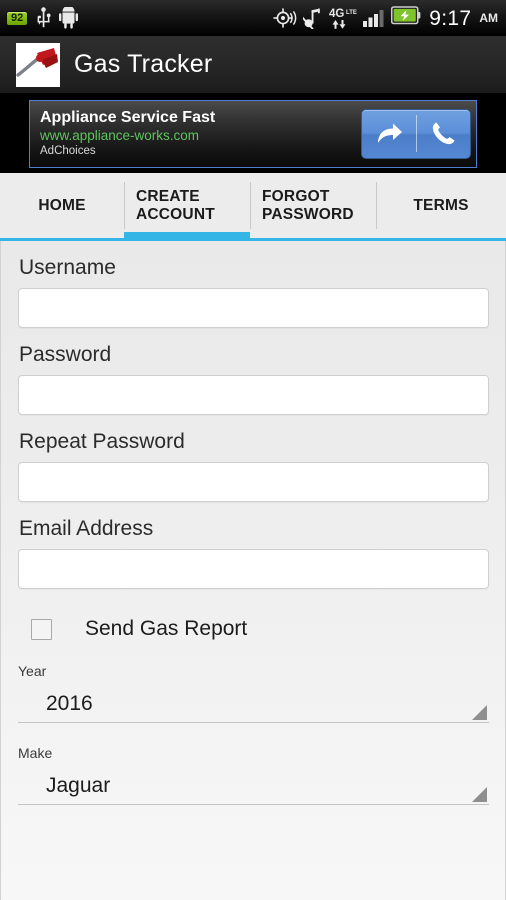  Describe the element at coordinates (143, 64) in the screenshot. I see `page-title: Gas Tracker` at that location.